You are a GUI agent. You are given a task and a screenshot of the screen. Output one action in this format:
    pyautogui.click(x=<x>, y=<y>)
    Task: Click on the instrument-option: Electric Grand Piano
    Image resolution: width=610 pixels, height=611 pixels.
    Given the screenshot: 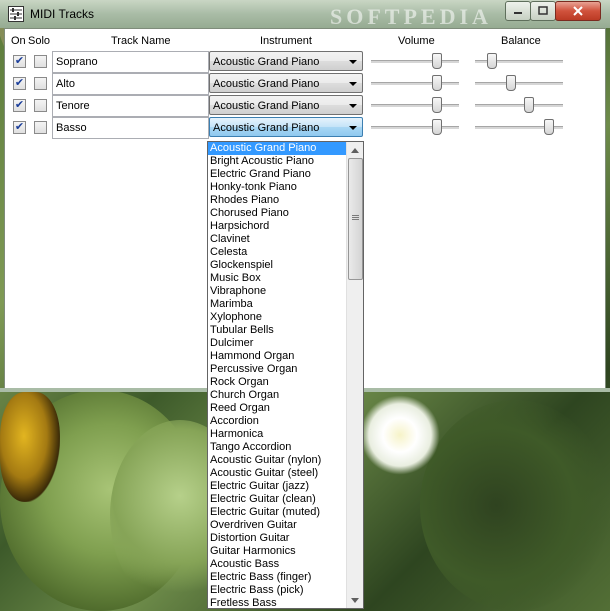 What is the action you would take?
    pyautogui.click(x=277, y=174)
    